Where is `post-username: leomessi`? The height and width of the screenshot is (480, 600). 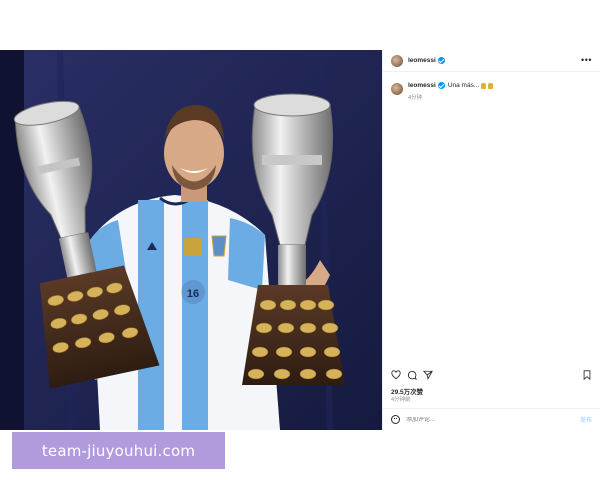 post-username: leomessi is located at coordinates (422, 60).